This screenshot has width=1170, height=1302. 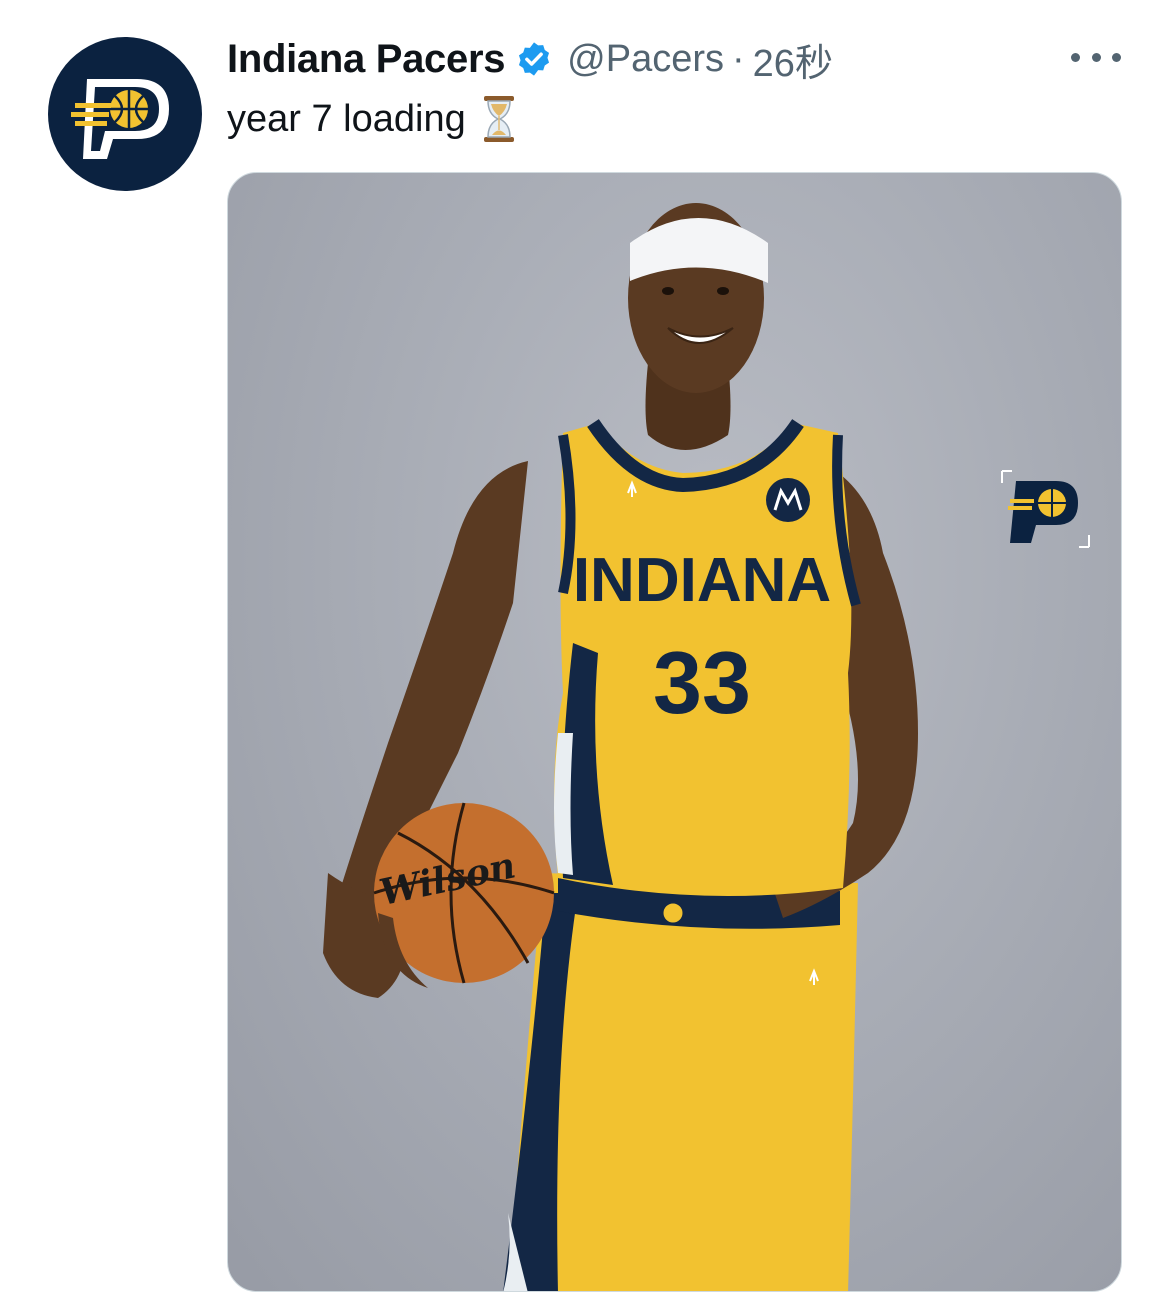 I want to click on hourglass-icon, so click(x=499, y=119).